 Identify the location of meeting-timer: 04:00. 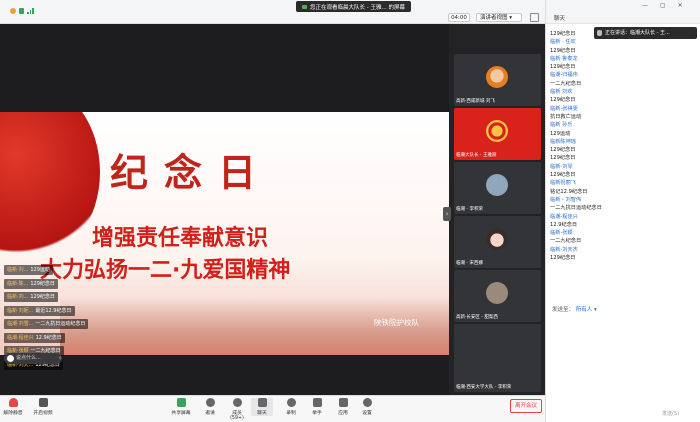
(459, 17).